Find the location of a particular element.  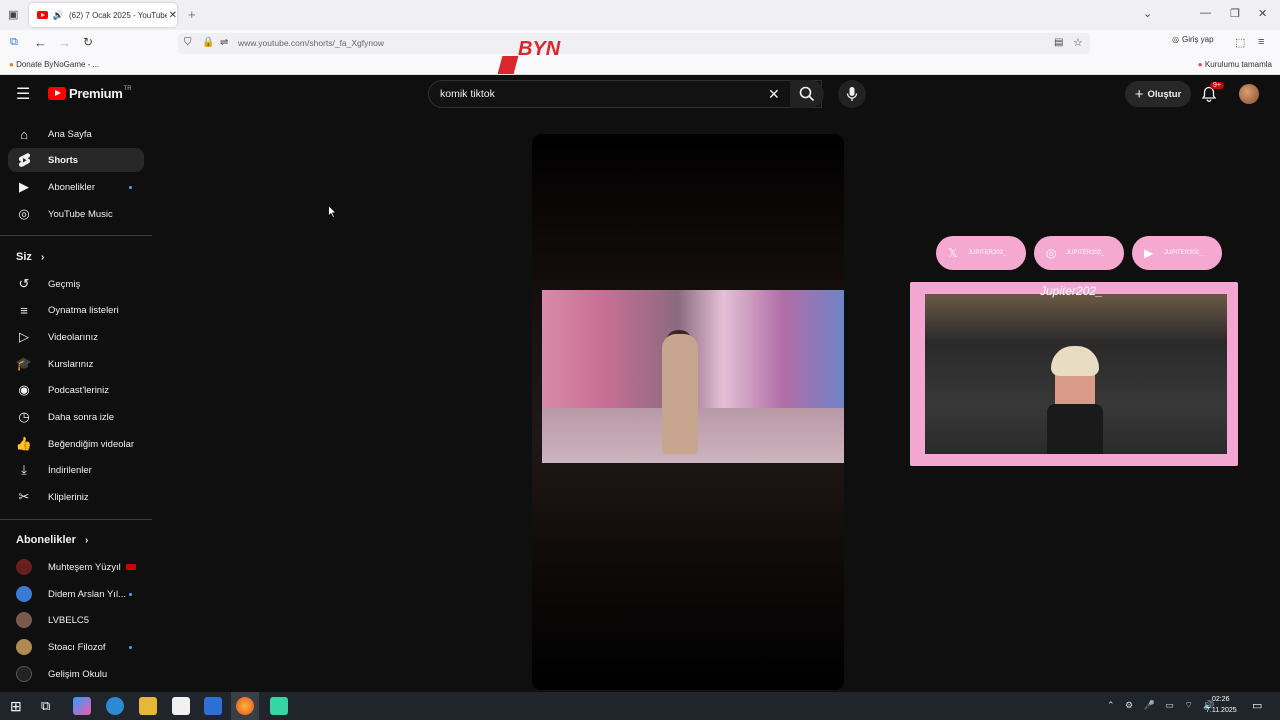

copilot-icon is located at coordinates (82, 706).